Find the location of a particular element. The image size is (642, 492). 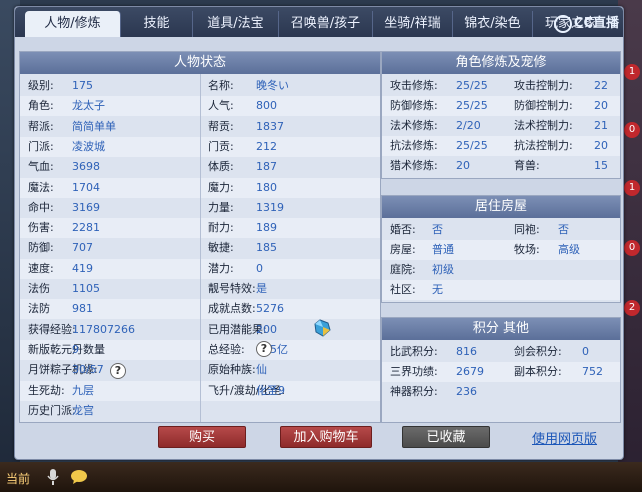

stat-value: 5276 is located at coordinates (270, 309).